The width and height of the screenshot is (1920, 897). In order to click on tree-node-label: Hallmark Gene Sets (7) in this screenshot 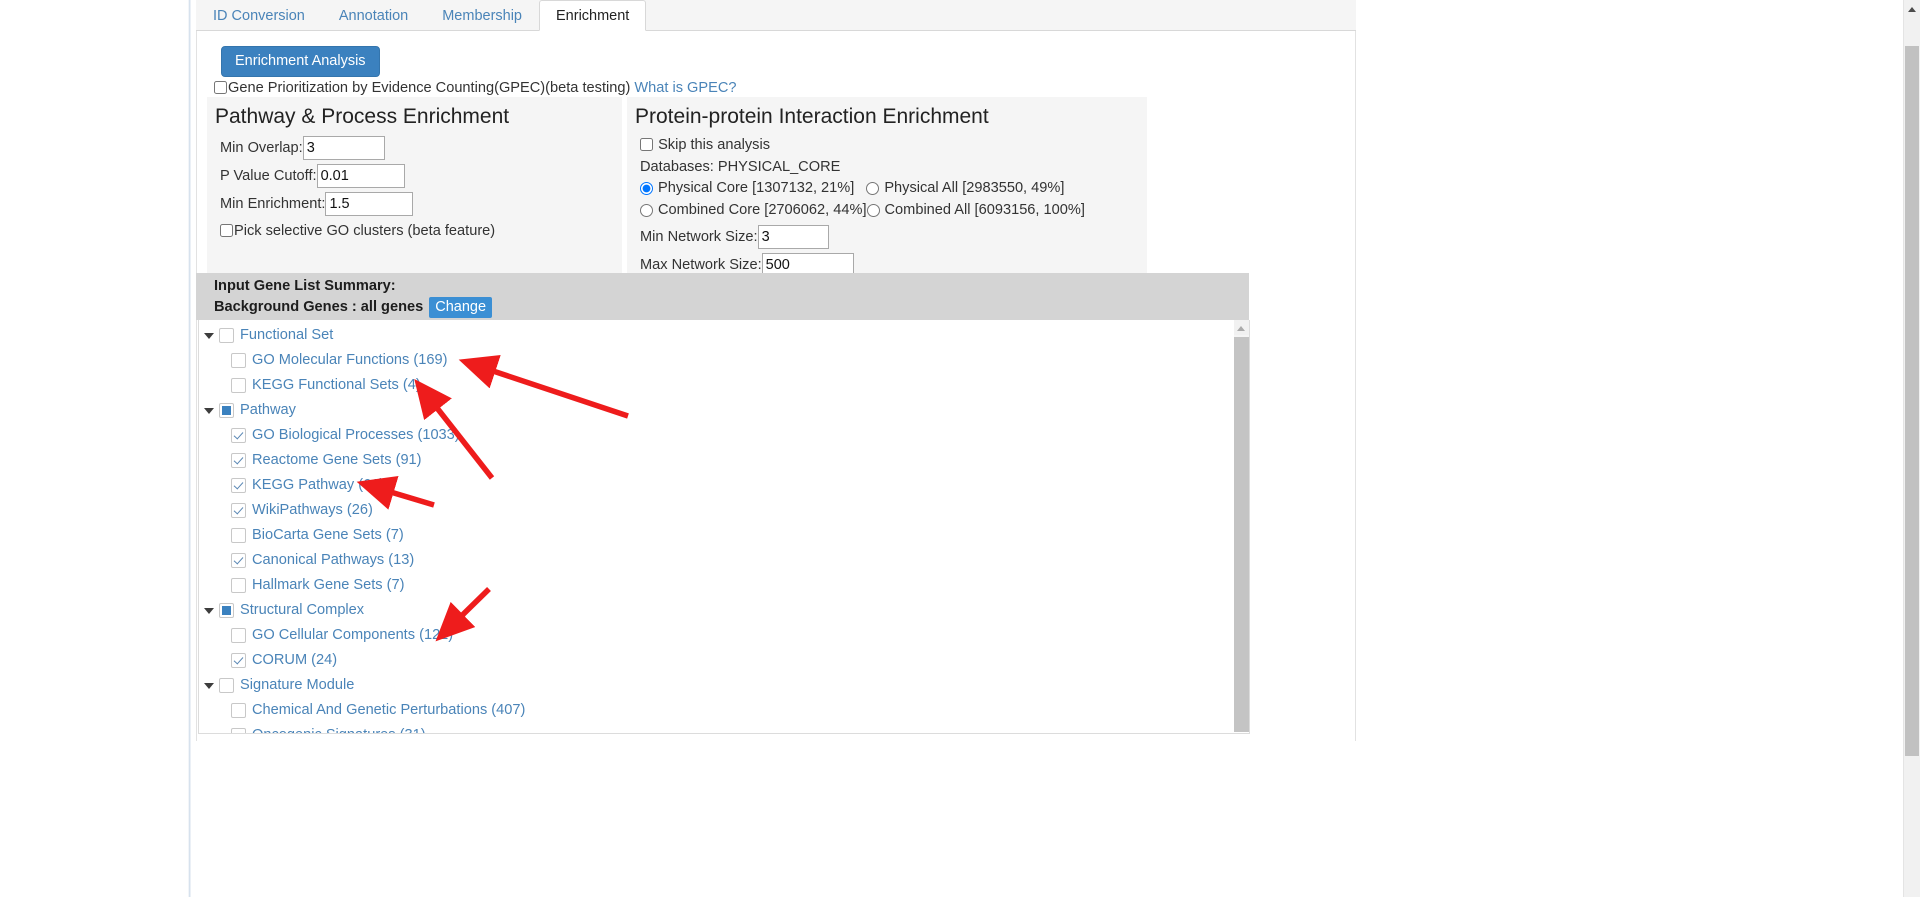, I will do `click(328, 585)`.